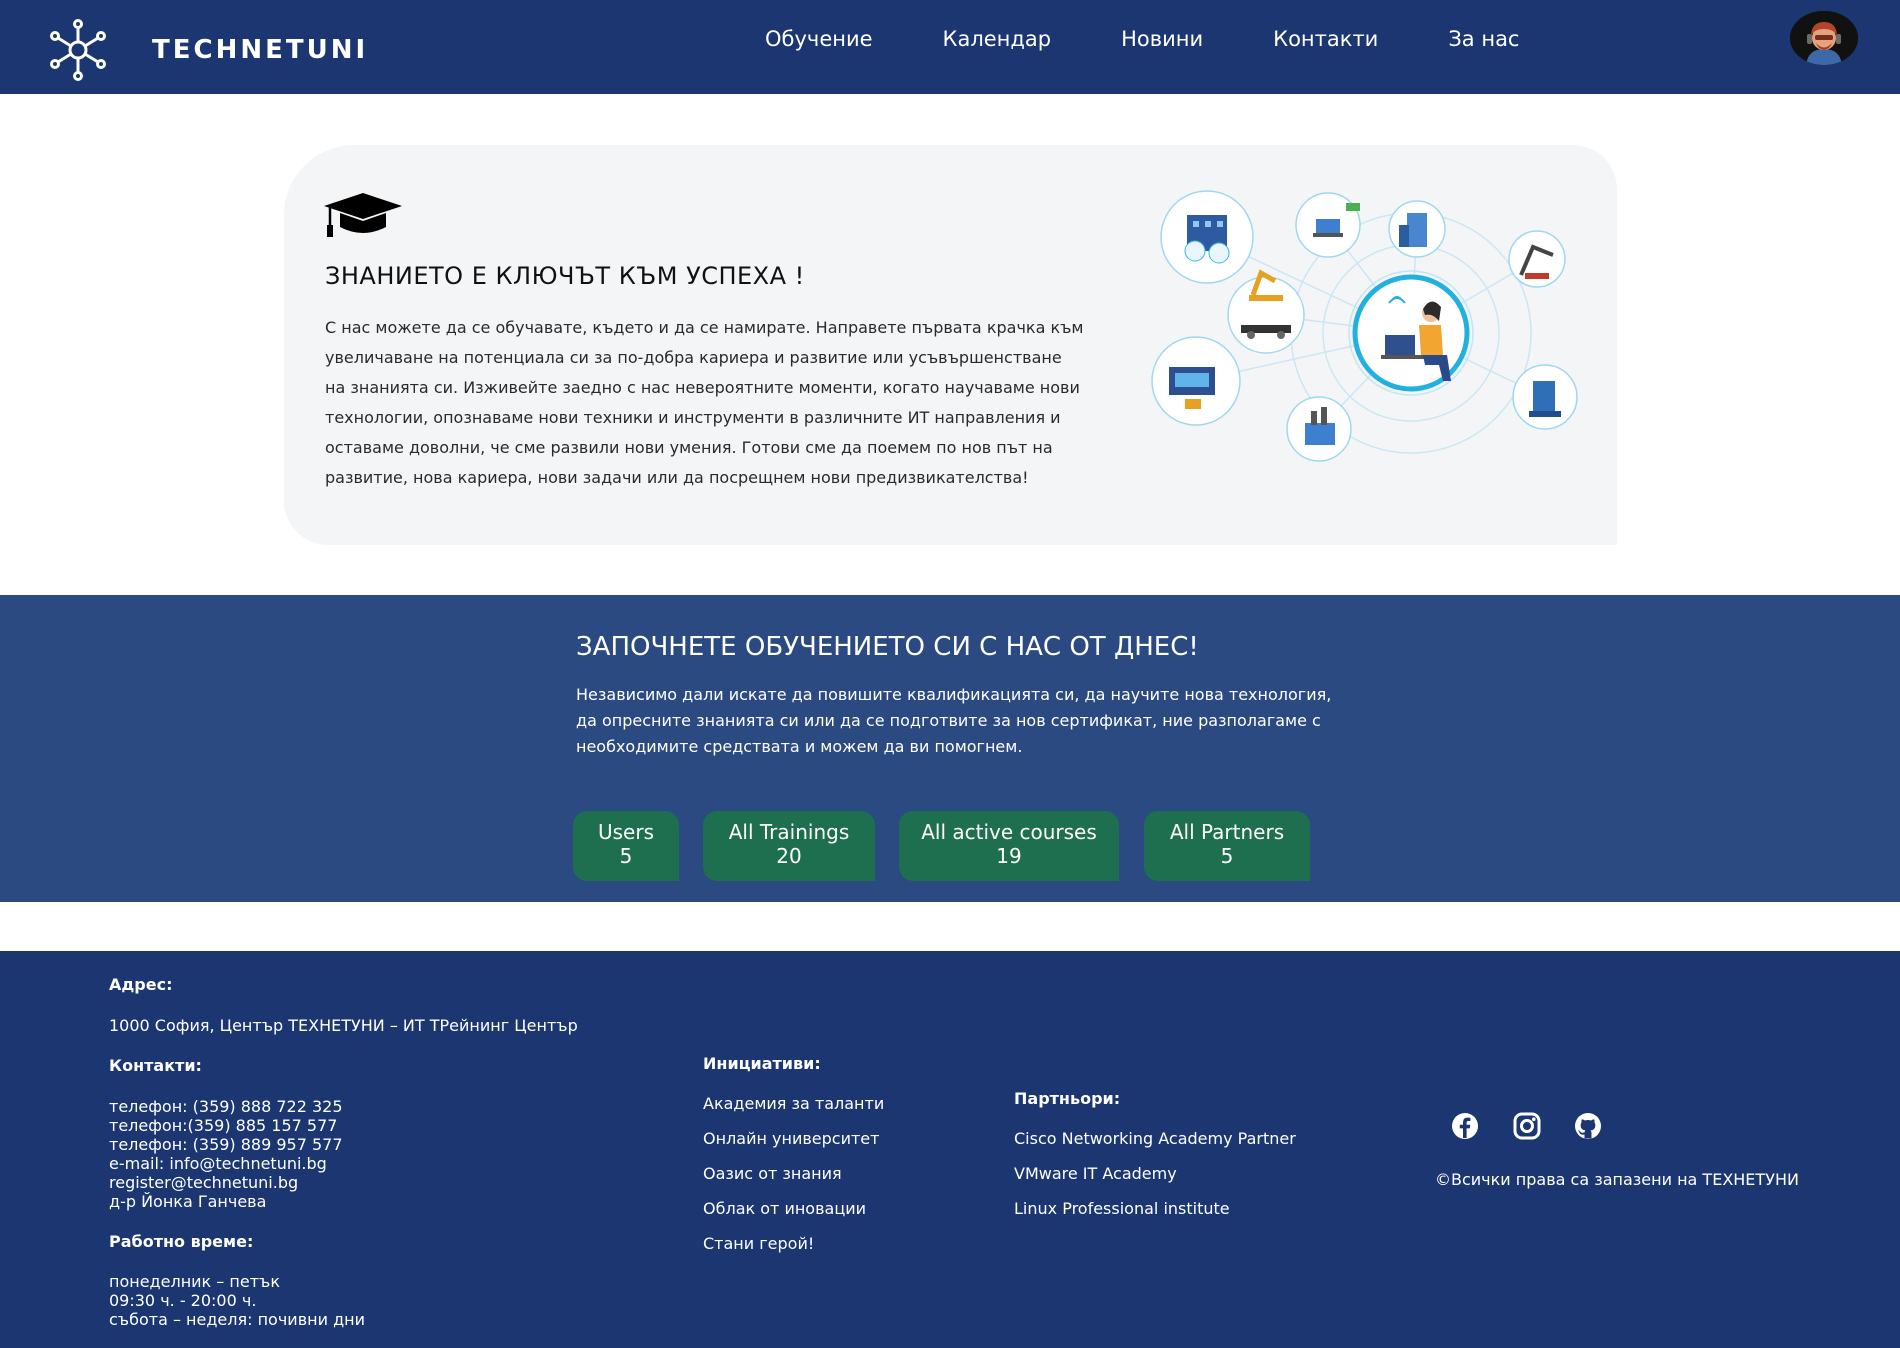  I want to click on avatar, so click(1824, 38).